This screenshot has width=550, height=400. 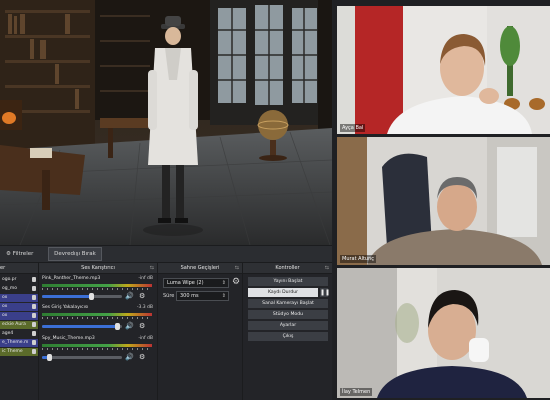 What do you see at coordinates (356, 392) in the screenshot?
I see `participant-name: İlay Telmen` at bounding box center [356, 392].